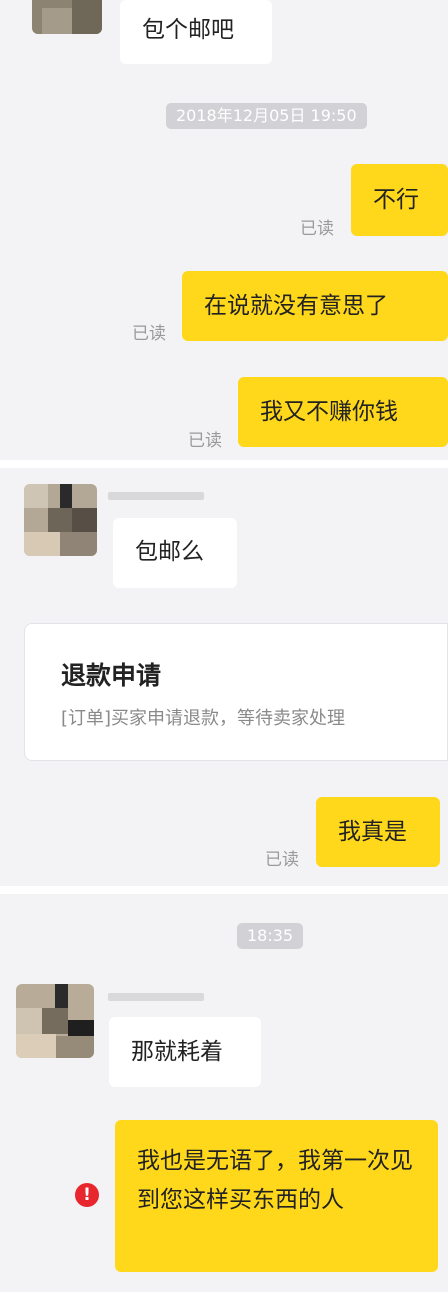 Image resolution: width=448 pixels, height=1292 pixels. What do you see at coordinates (329, 412) in the screenshot?
I see `message-text: 我又不赚你钱` at bounding box center [329, 412].